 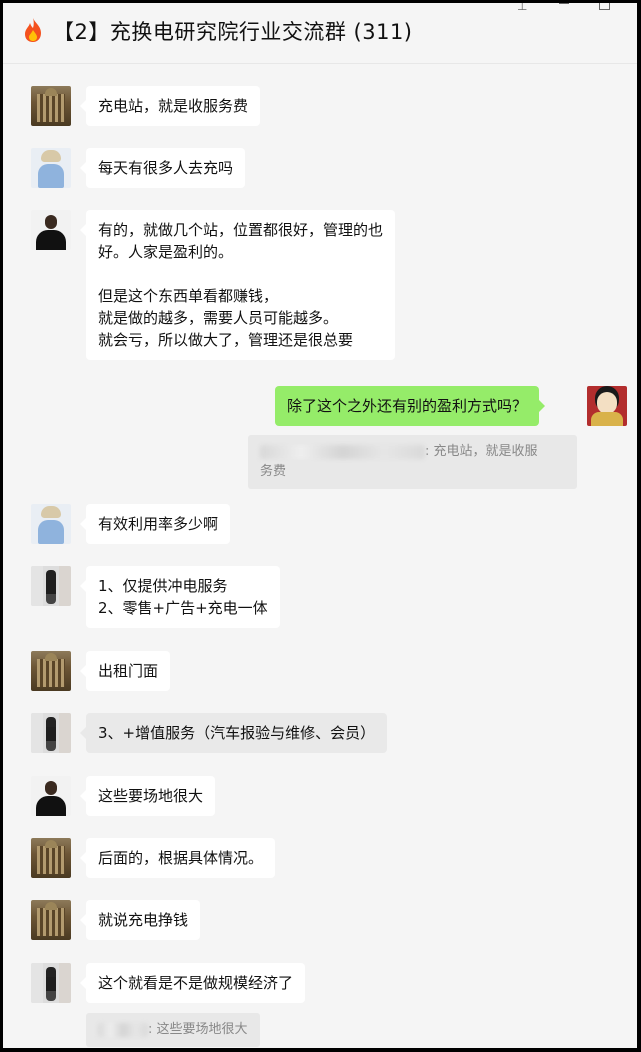 What do you see at coordinates (604, 6) in the screenshot?
I see `maximize-icon` at bounding box center [604, 6].